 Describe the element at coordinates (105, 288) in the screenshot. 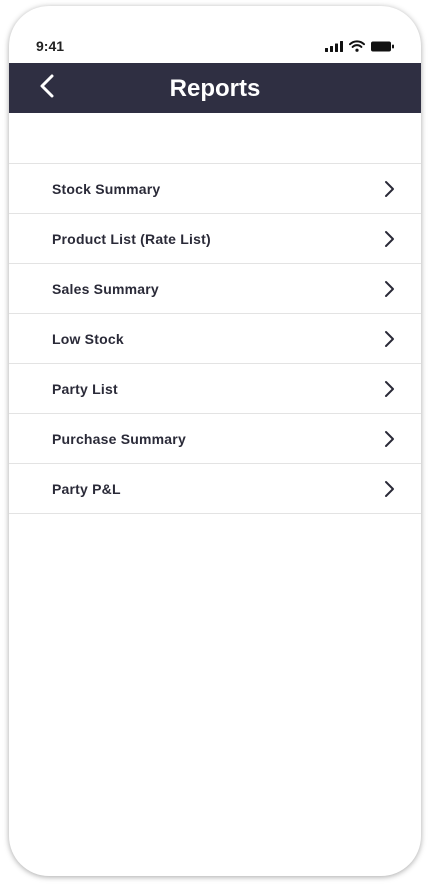

I see `report-item-label: Sales Summary` at that location.